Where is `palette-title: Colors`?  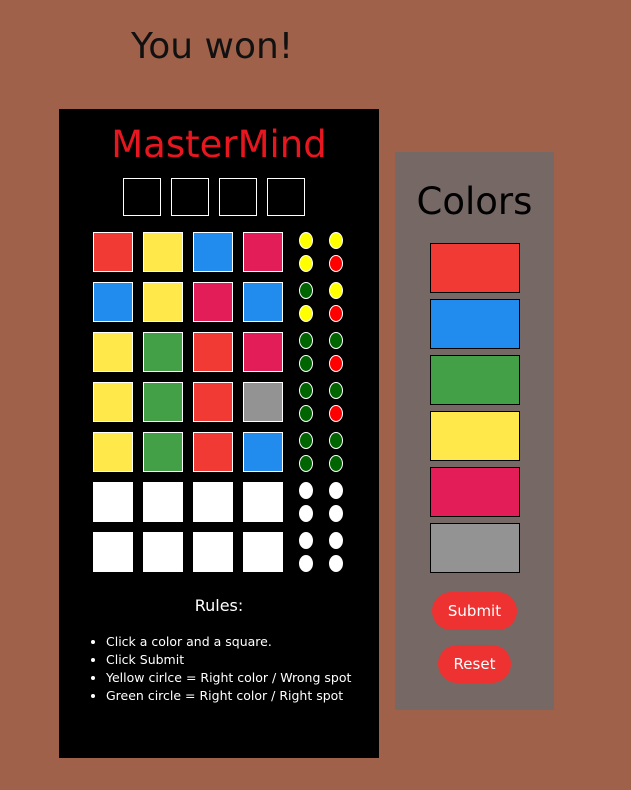 palette-title: Colors is located at coordinates (474, 201).